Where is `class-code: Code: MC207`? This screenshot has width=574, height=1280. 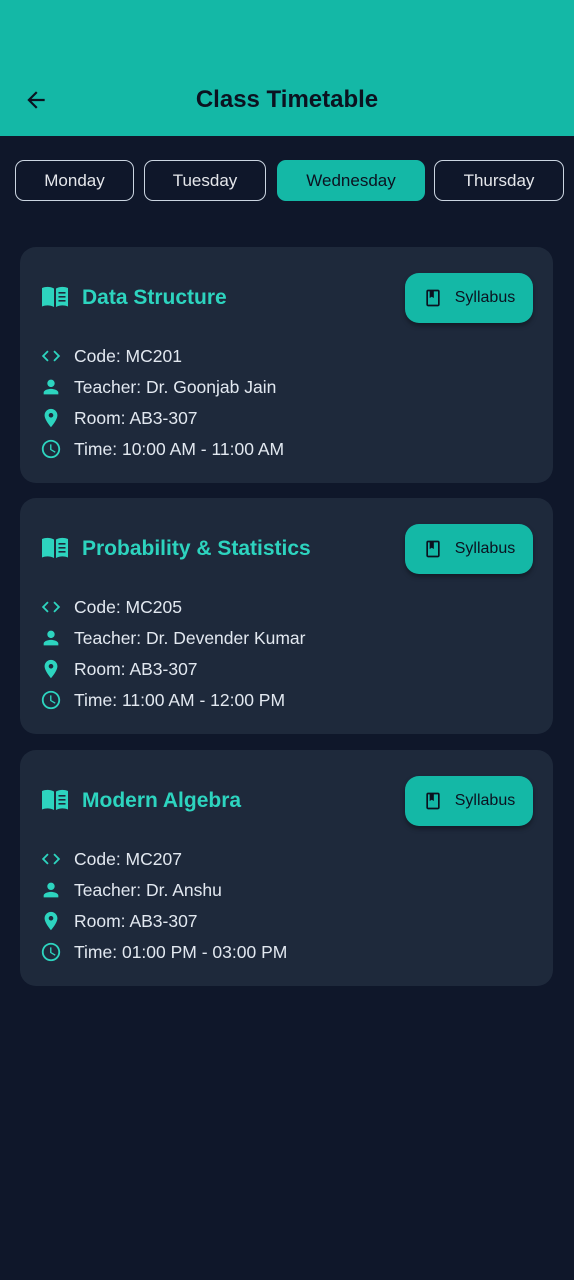
class-code: Code: MC207 is located at coordinates (111, 859).